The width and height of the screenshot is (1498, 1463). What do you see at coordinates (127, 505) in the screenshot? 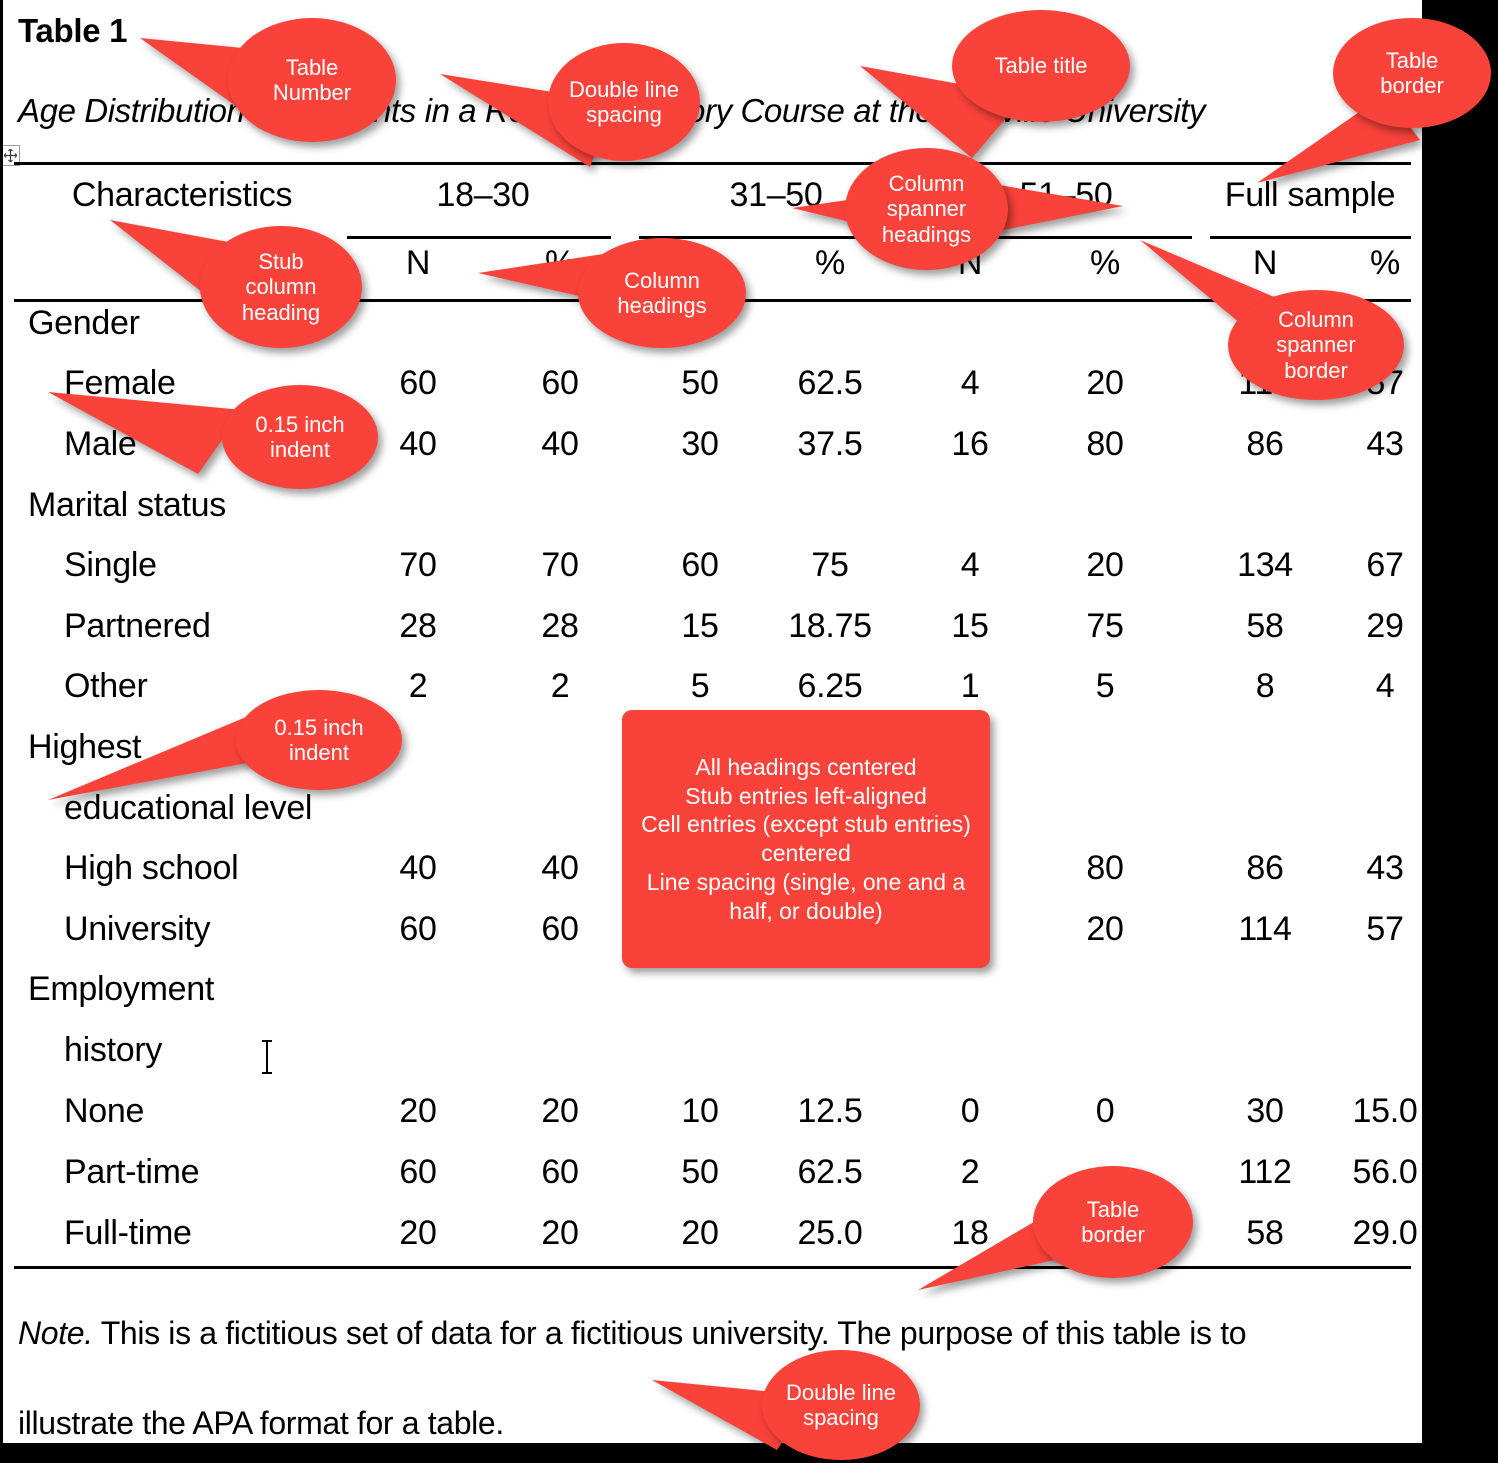
I see `stub-entry: Marital status` at bounding box center [127, 505].